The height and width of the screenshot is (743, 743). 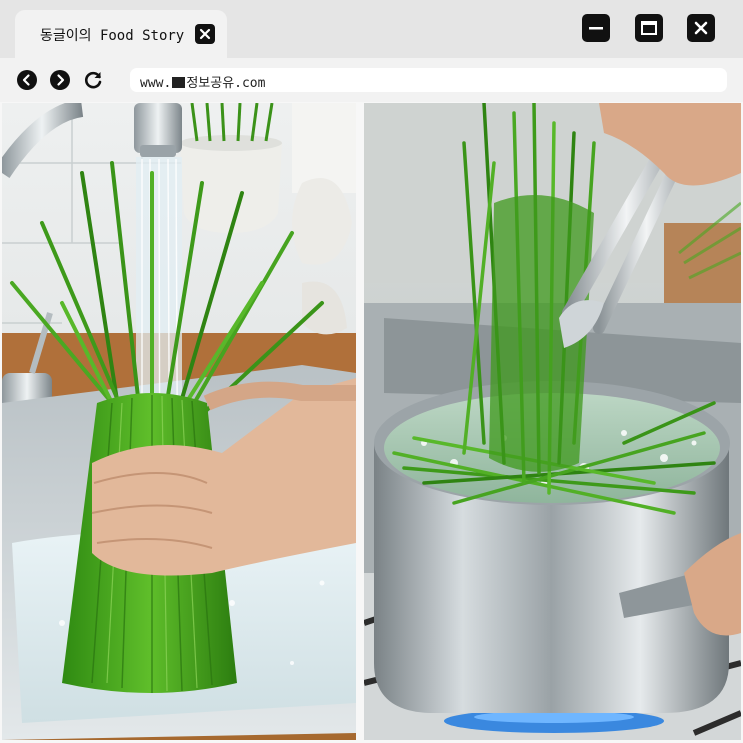 What do you see at coordinates (60, 80) in the screenshot?
I see `forward-icon` at bounding box center [60, 80].